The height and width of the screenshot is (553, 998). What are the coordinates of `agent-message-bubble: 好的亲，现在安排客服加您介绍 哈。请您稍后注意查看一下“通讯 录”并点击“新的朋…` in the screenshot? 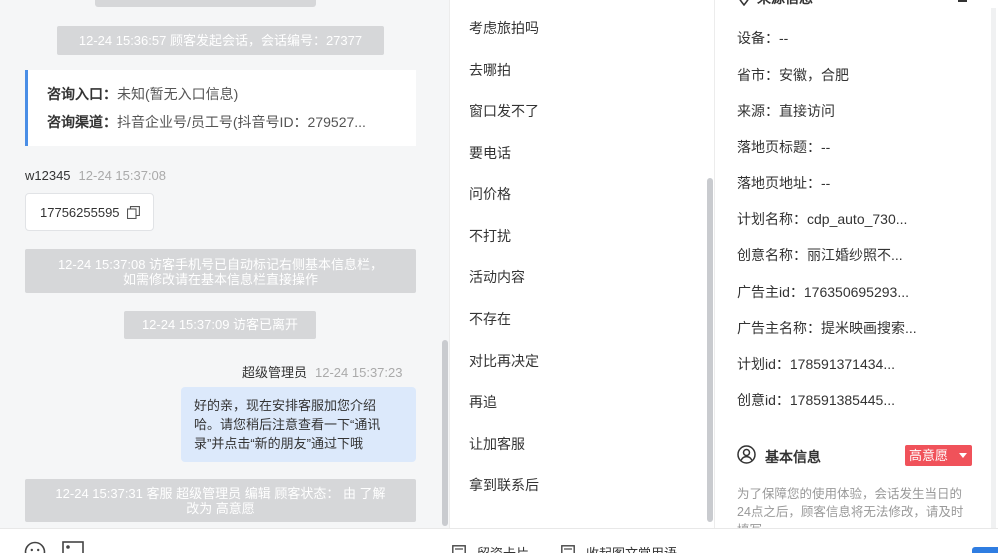 It's located at (298, 424).